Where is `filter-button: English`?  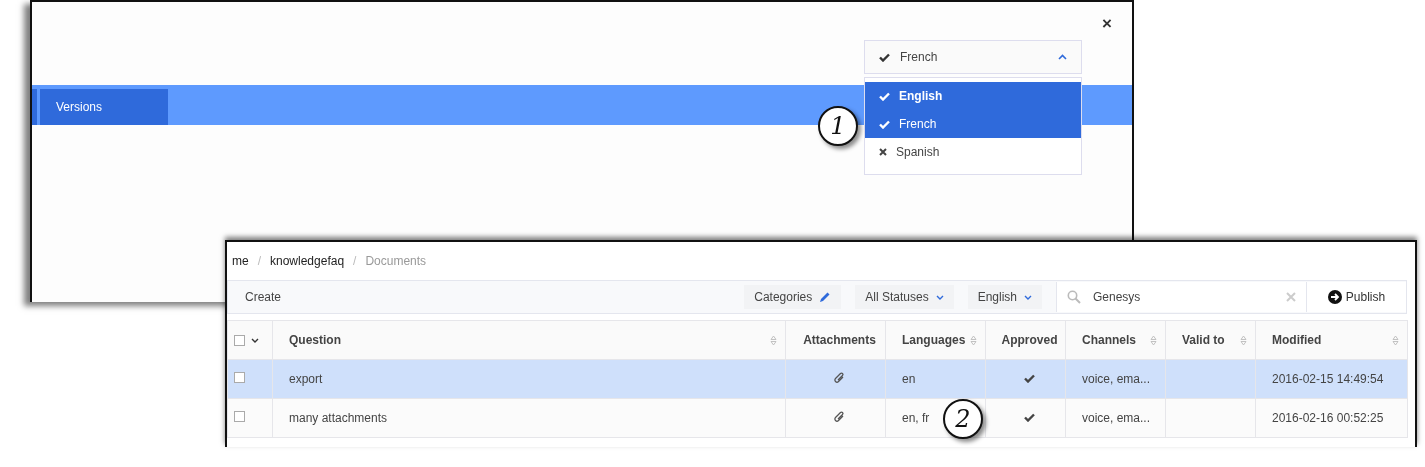 filter-button: English is located at coordinates (1004, 297).